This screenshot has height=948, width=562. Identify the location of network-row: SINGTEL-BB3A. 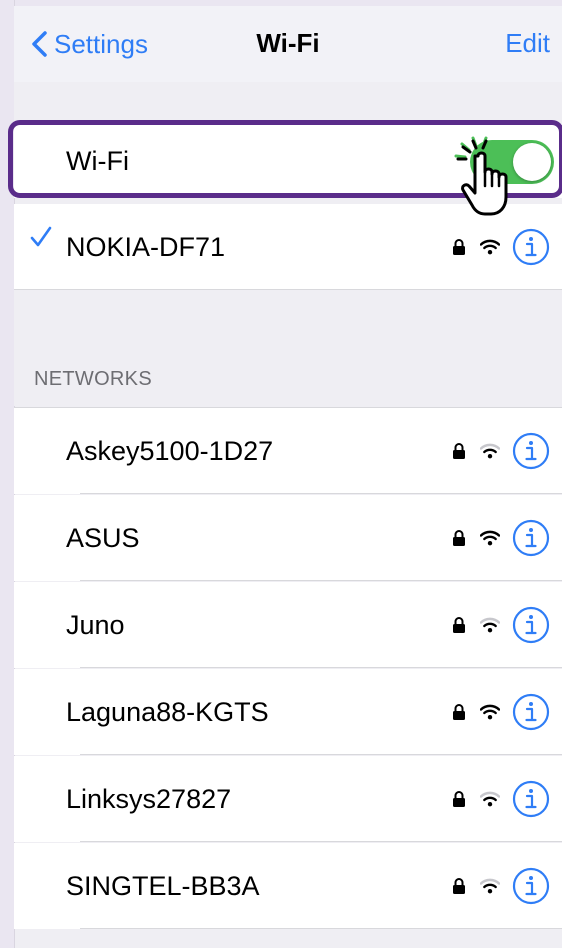
(288, 886).